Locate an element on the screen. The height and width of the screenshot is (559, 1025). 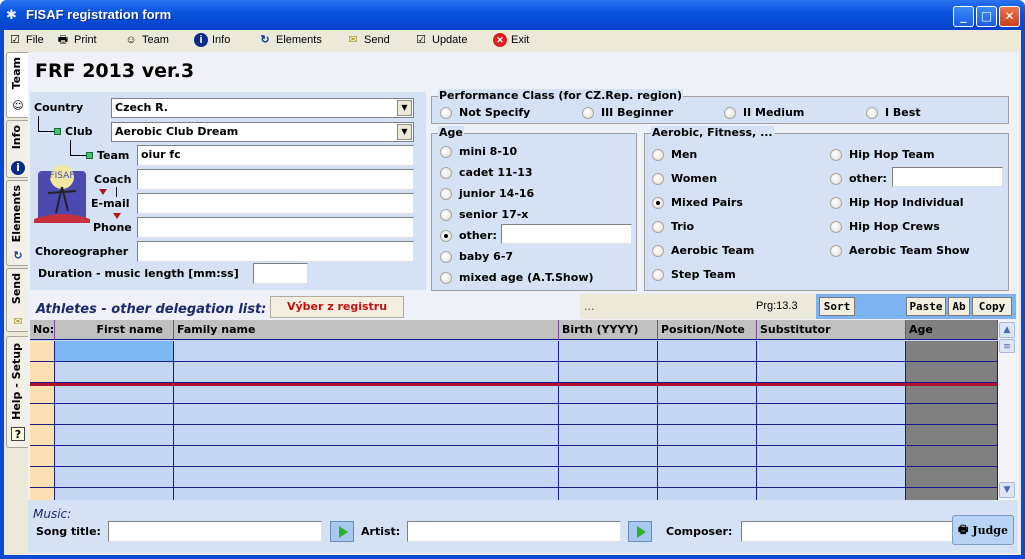
minimize-button: _ is located at coordinates (963, 16).